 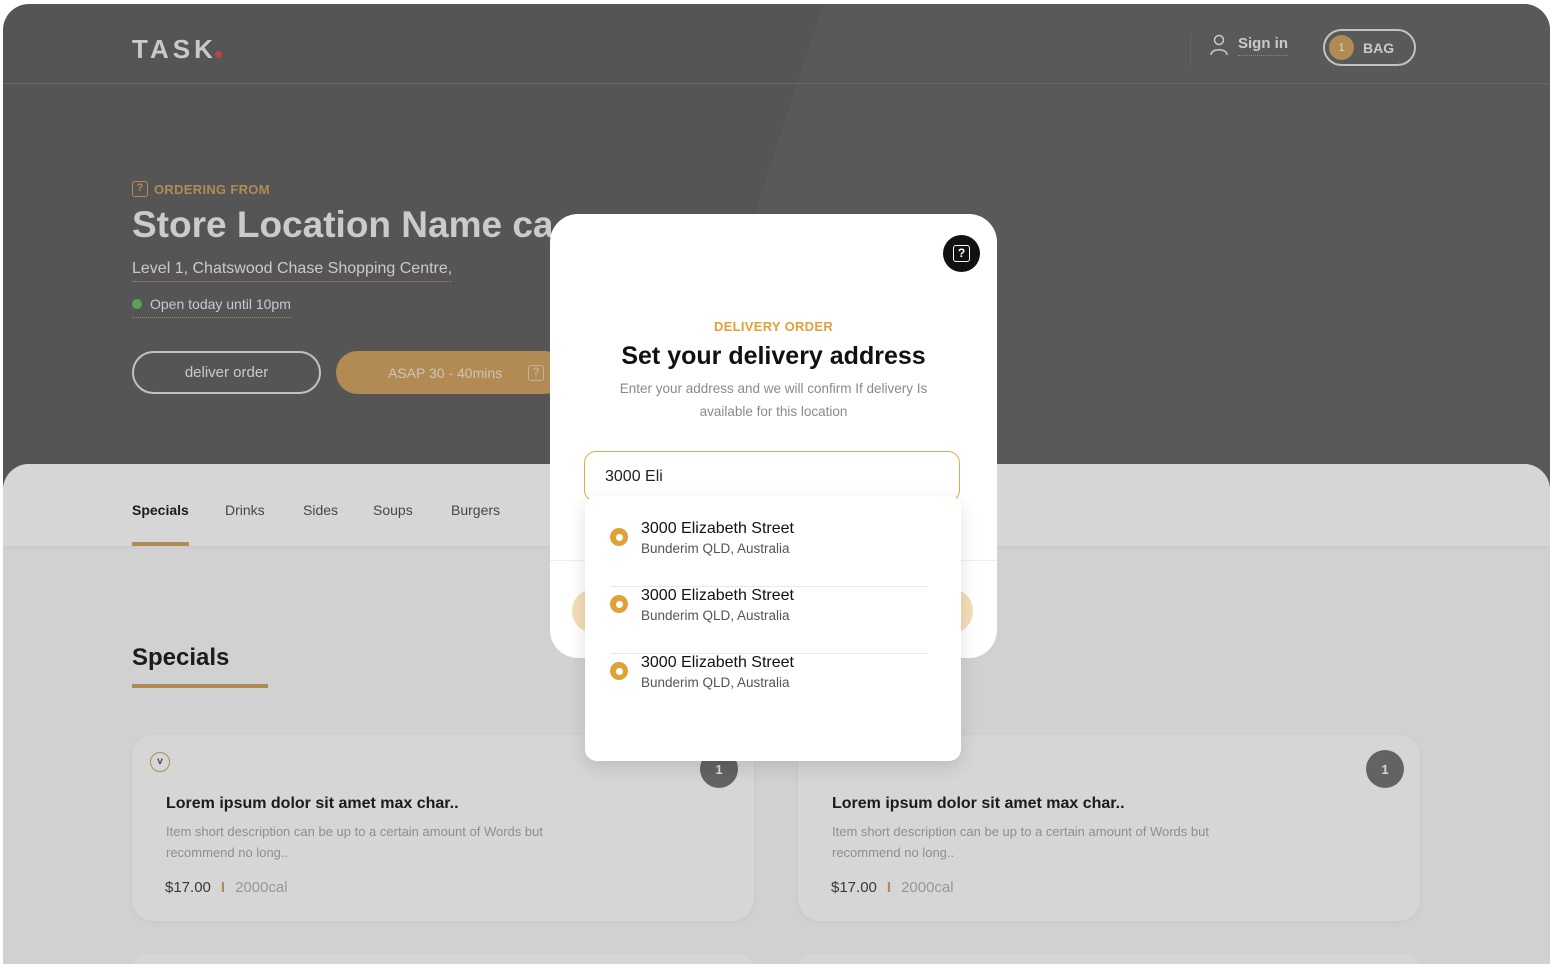 I want to click on help-glyph: ?, so click(x=961, y=253).